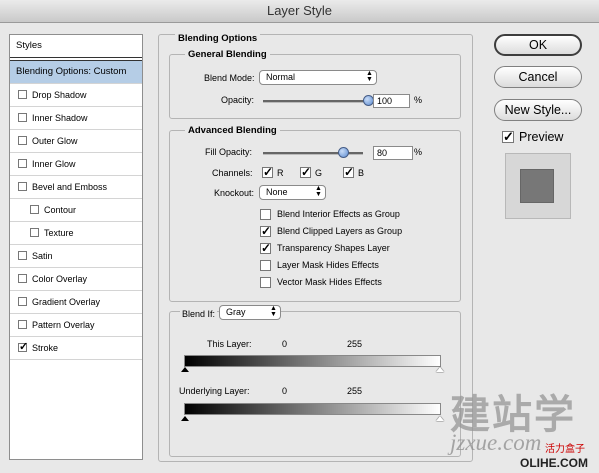 The width and height of the screenshot is (599, 473). What do you see at coordinates (361, 173) in the screenshot?
I see `channel-b-label: B` at bounding box center [361, 173].